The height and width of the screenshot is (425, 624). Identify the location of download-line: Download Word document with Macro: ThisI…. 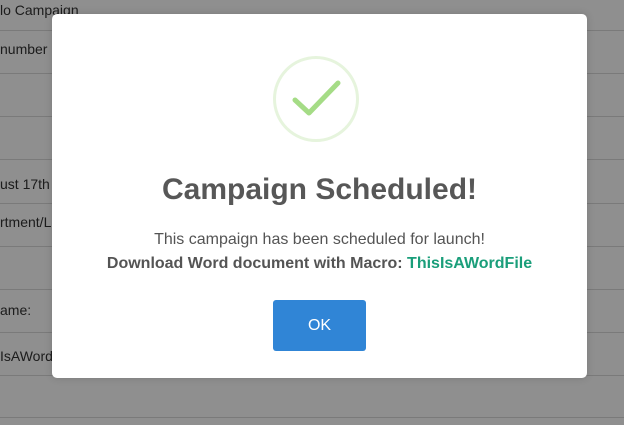
(319, 264).